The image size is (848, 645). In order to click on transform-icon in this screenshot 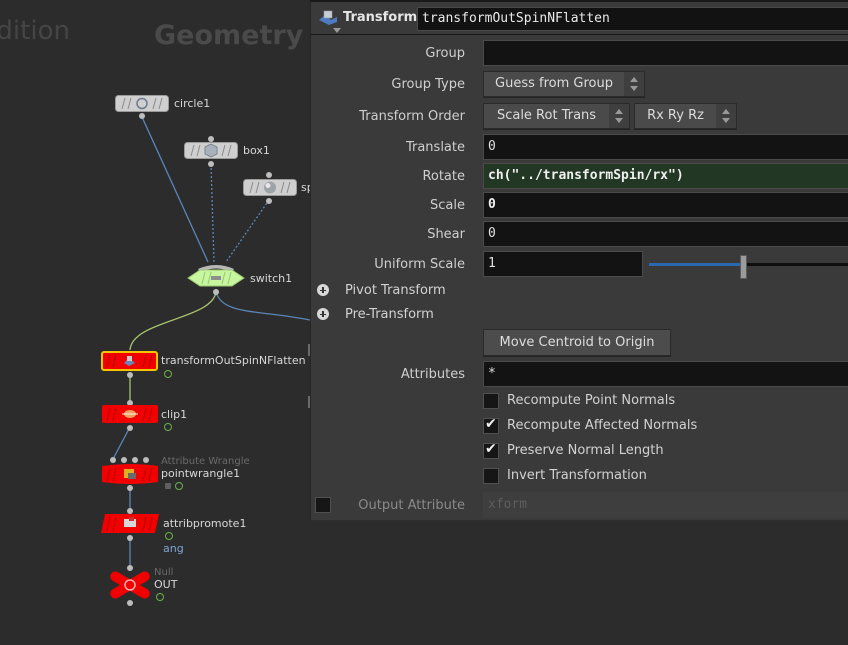, I will do `click(129, 361)`.